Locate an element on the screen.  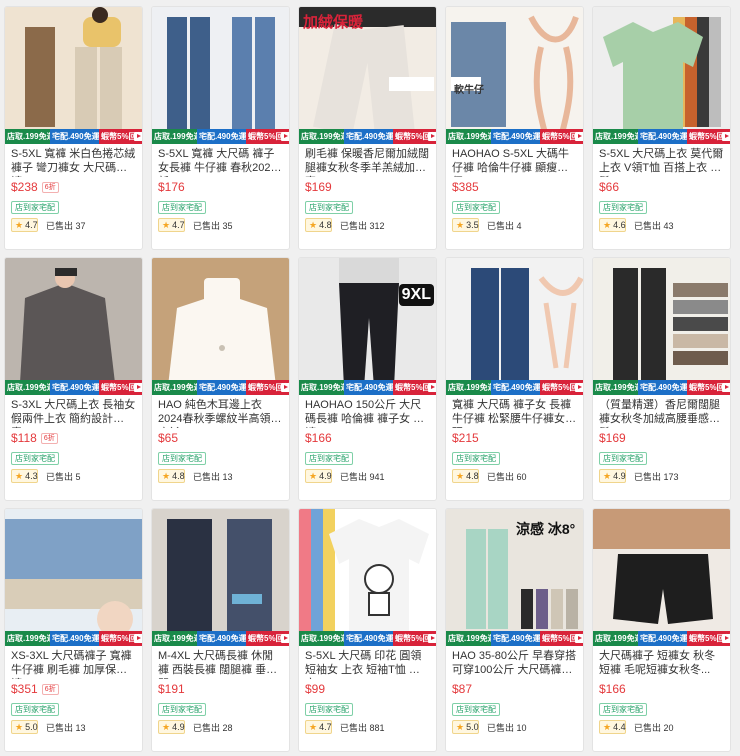
rating-badge: ★ 4.8 is located at coordinates (318, 225).